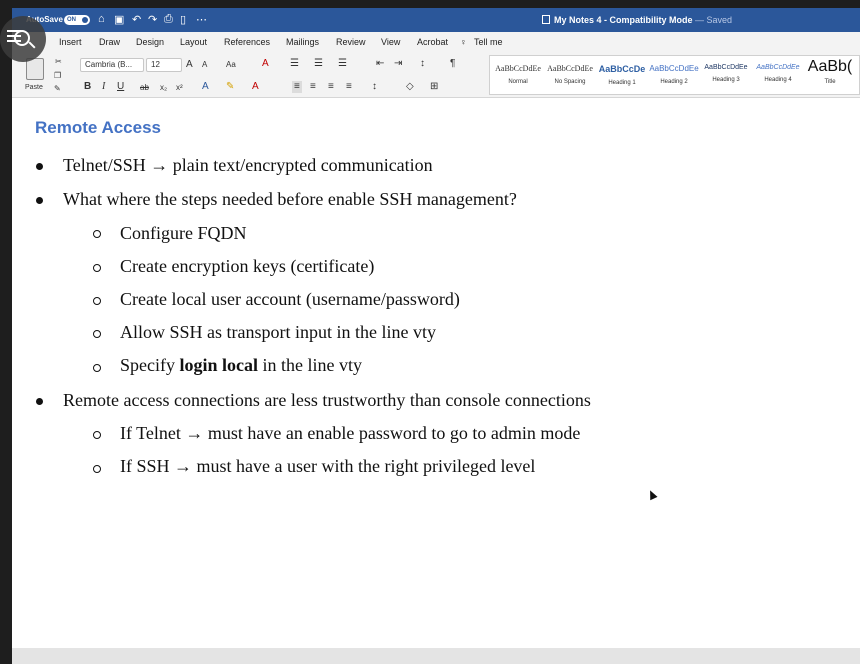 Image resolution: width=860 pixels, height=664 pixels. What do you see at coordinates (183, 233) in the screenshot?
I see `sub-bullet-1: Configure FQDN` at bounding box center [183, 233].